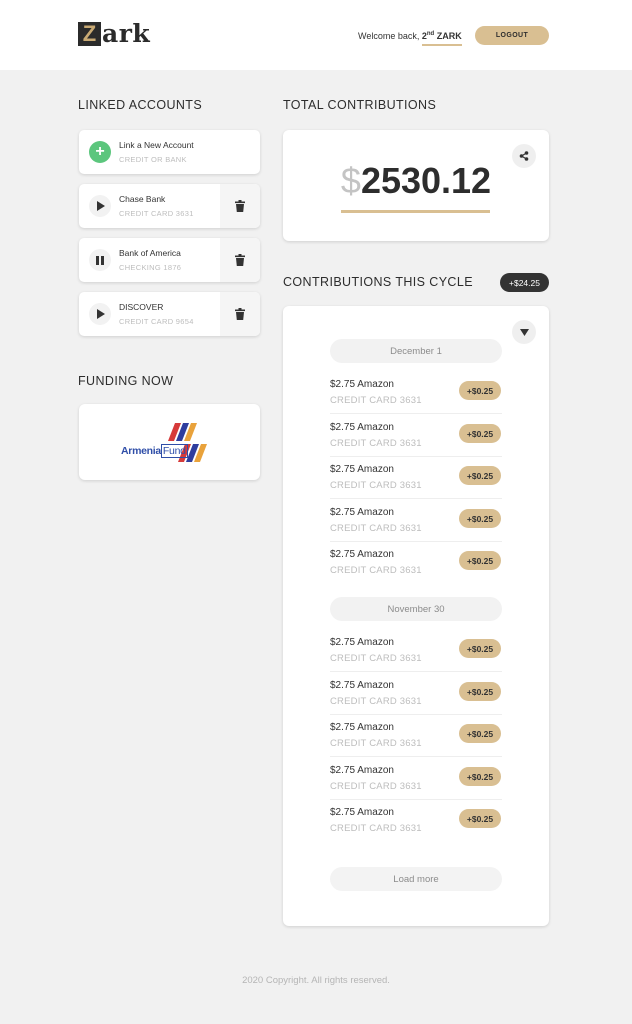  I want to click on logout-button: LOGOUT, so click(512, 35).